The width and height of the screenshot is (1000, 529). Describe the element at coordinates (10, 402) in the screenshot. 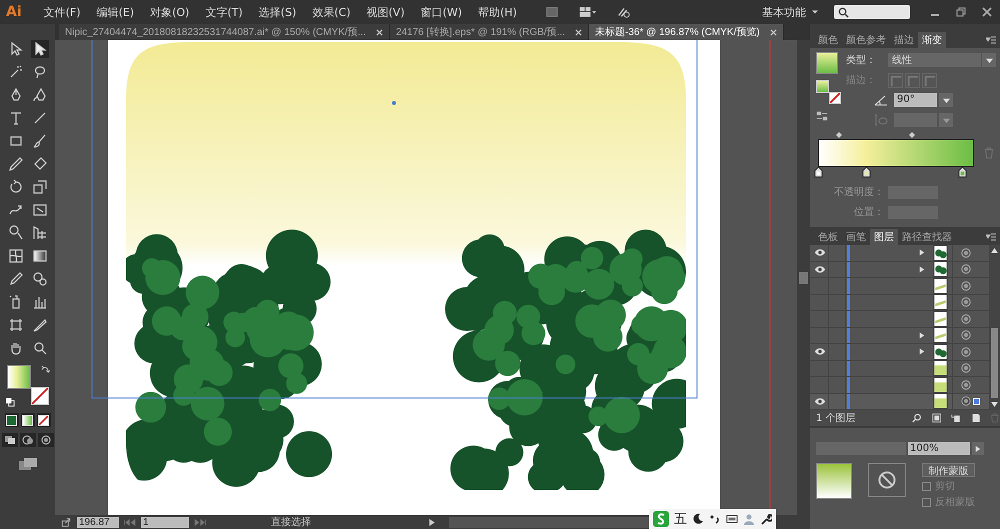

I see `default-colors-icon` at that location.